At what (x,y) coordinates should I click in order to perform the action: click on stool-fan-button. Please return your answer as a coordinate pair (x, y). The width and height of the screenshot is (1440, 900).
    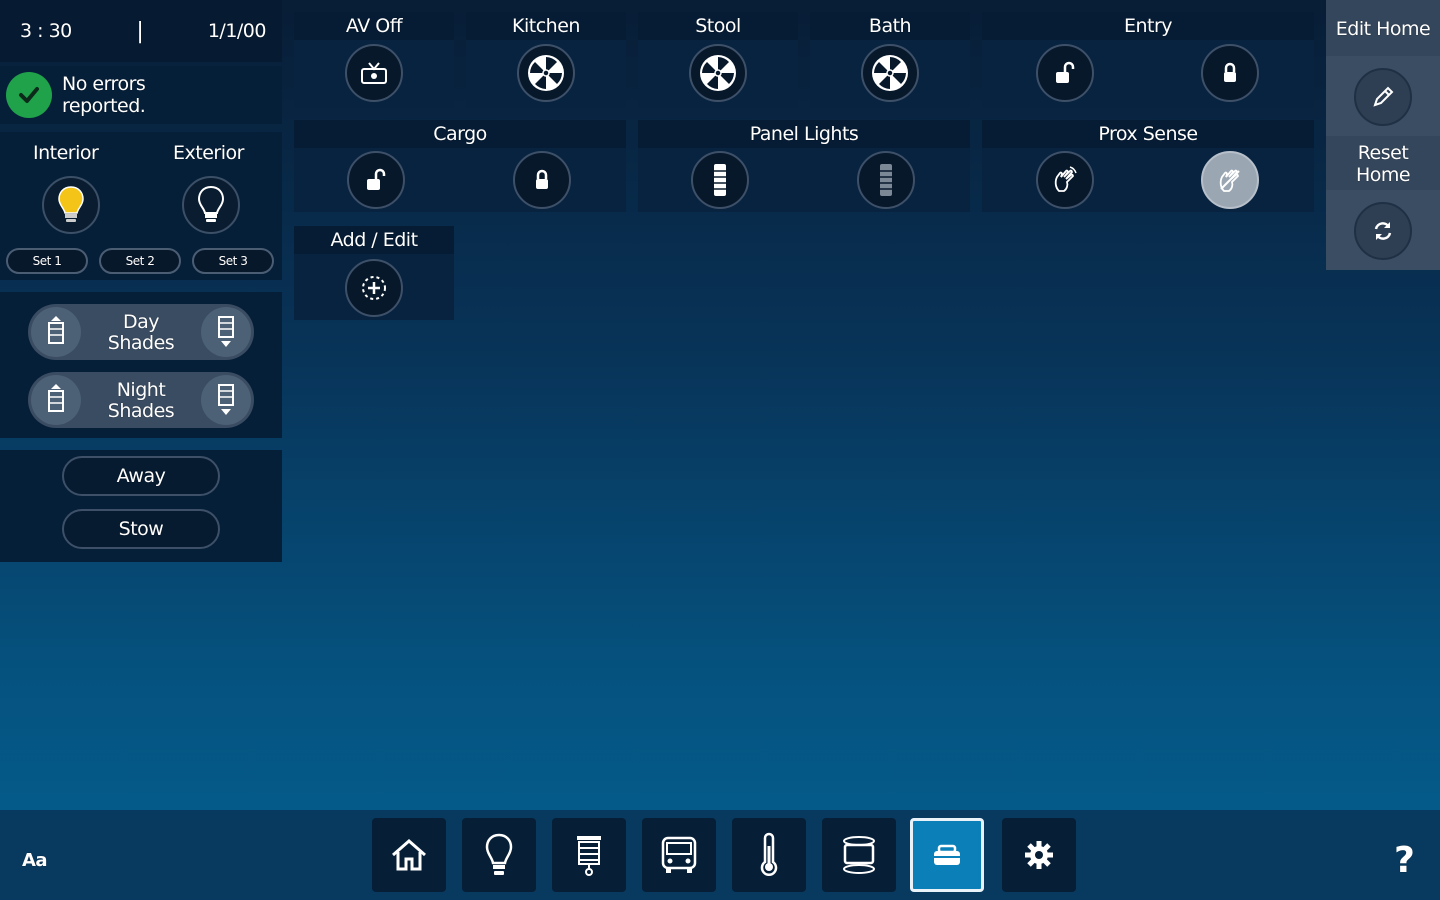
    Looking at the image, I should click on (718, 73).